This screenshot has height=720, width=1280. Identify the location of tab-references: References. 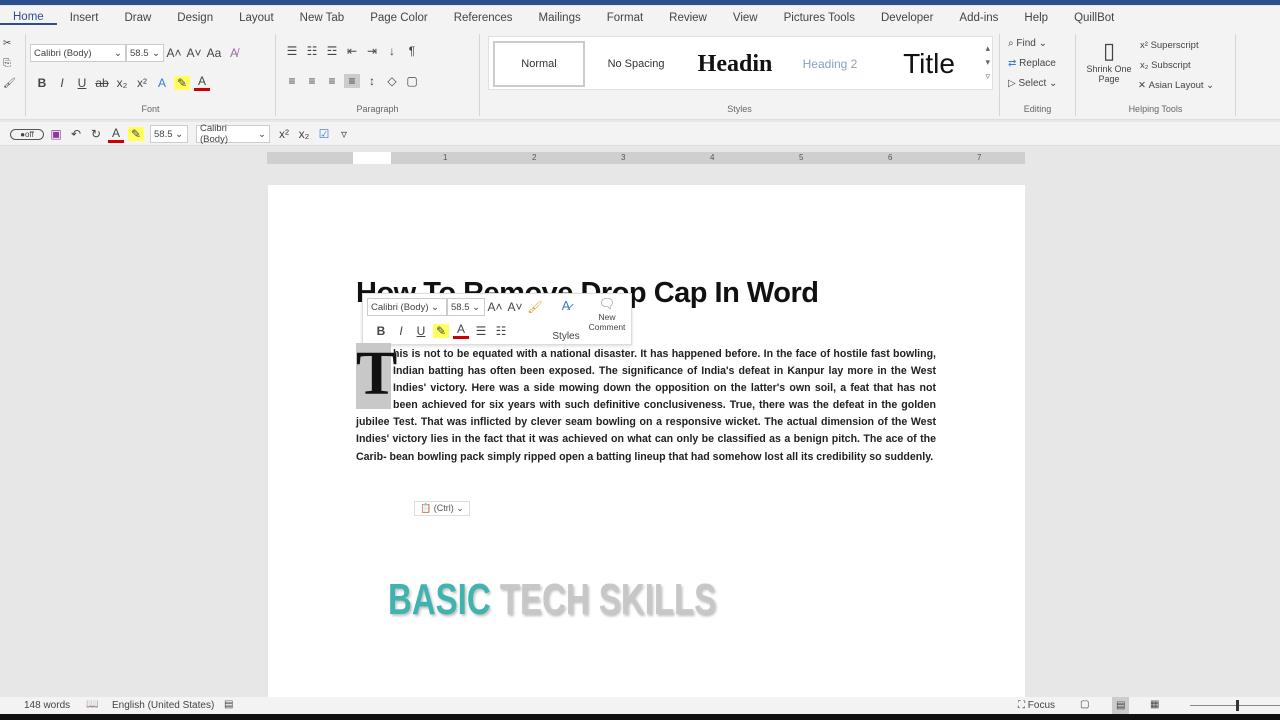
(483, 18).